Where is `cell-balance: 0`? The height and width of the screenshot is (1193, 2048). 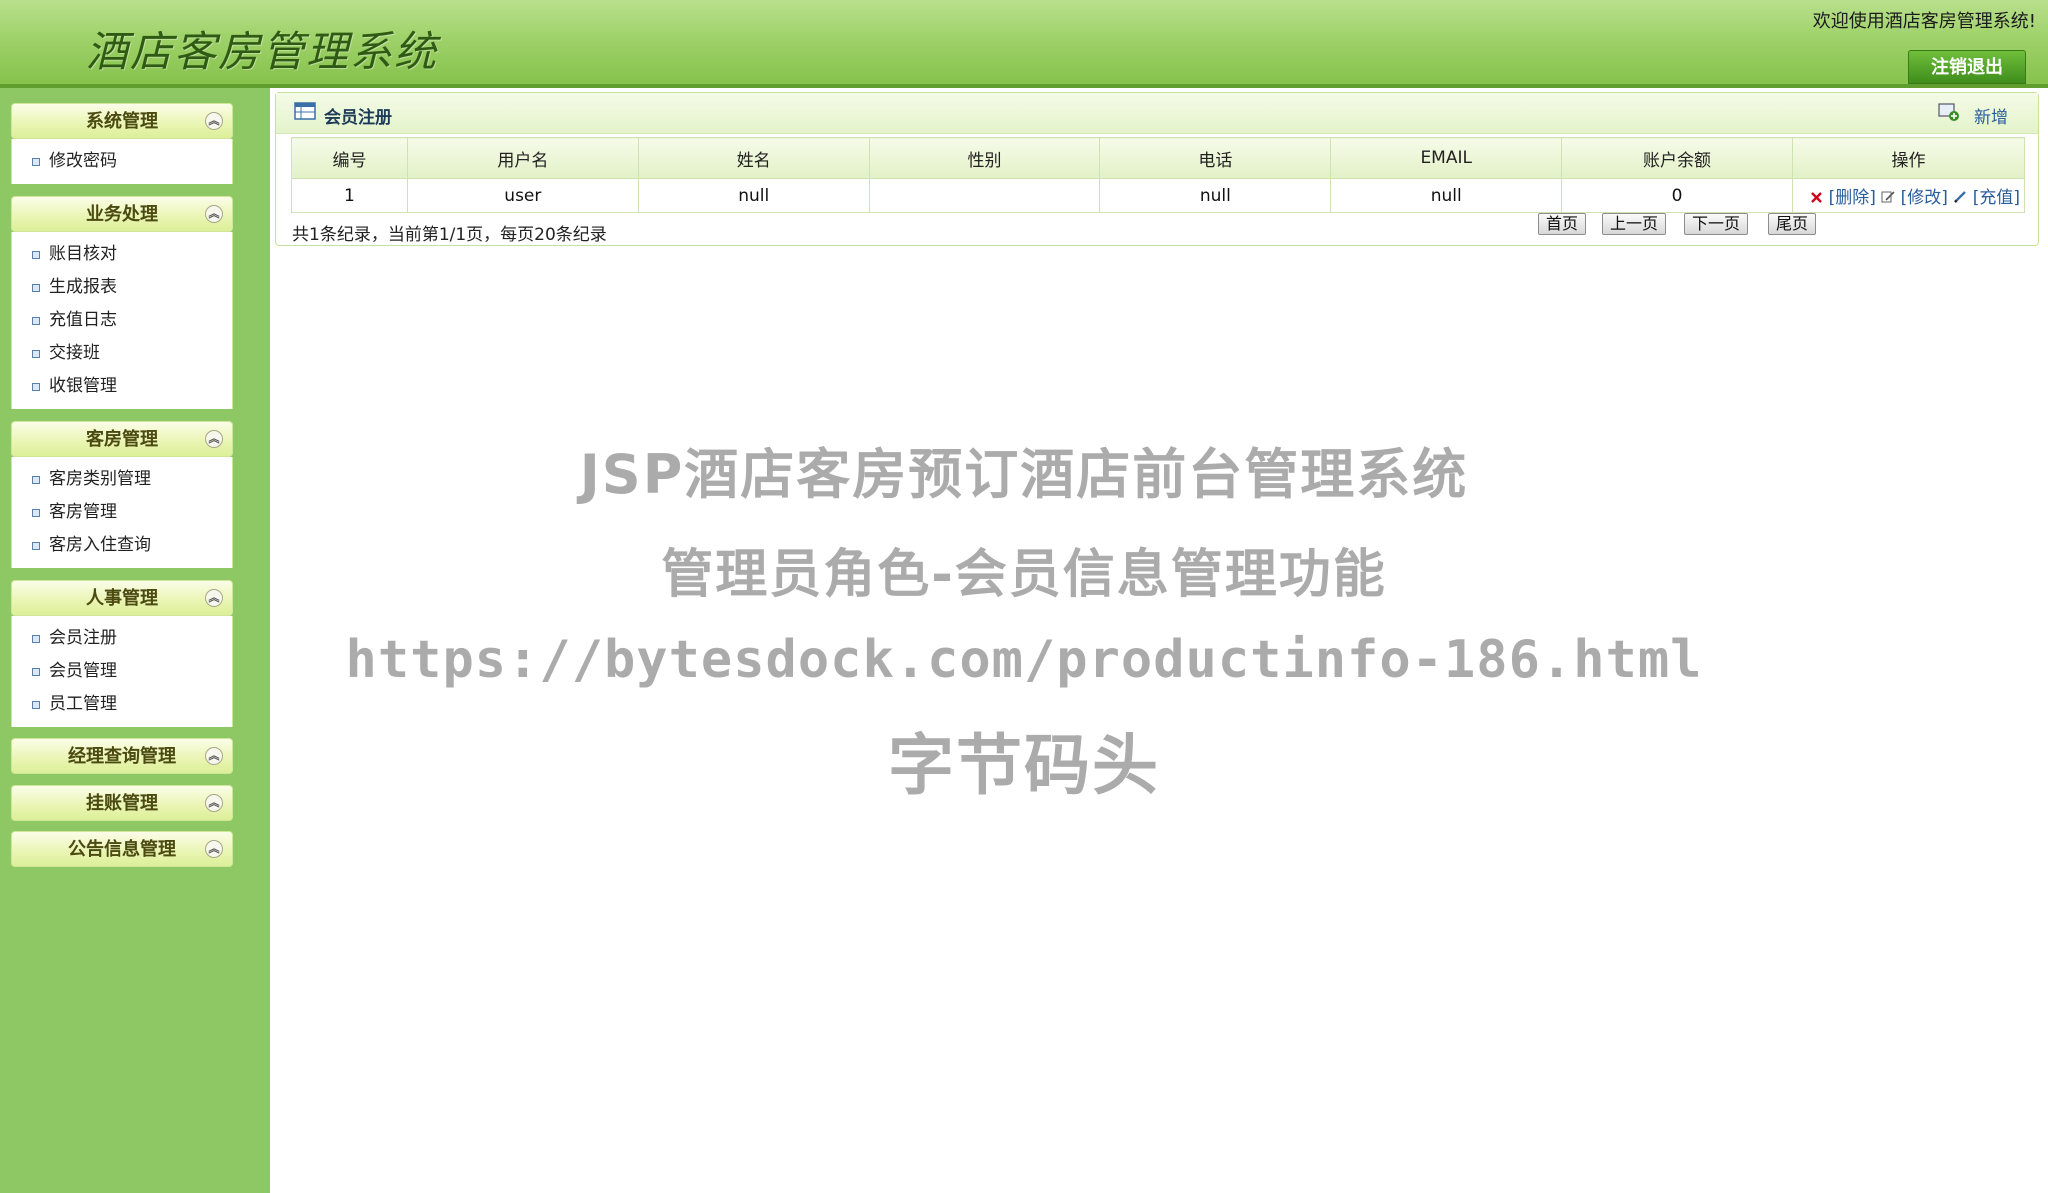 cell-balance: 0 is located at coordinates (1677, 195).